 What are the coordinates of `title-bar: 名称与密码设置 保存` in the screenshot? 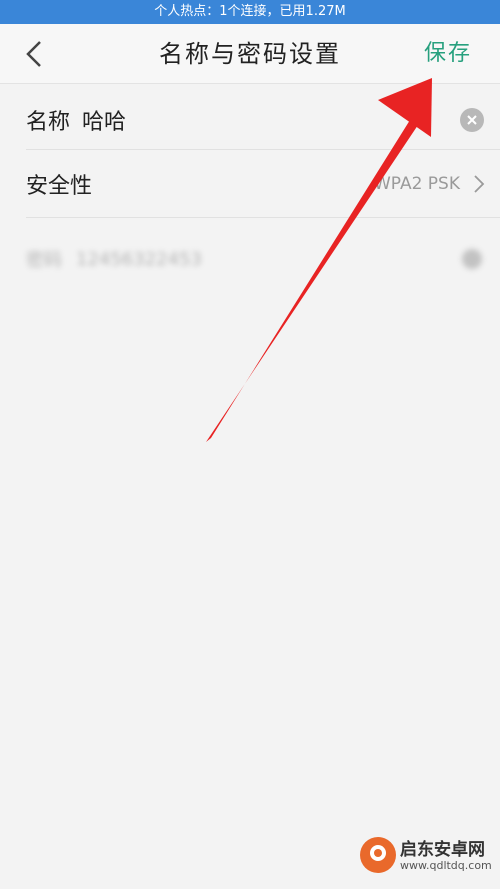 It's located at (250, 54).